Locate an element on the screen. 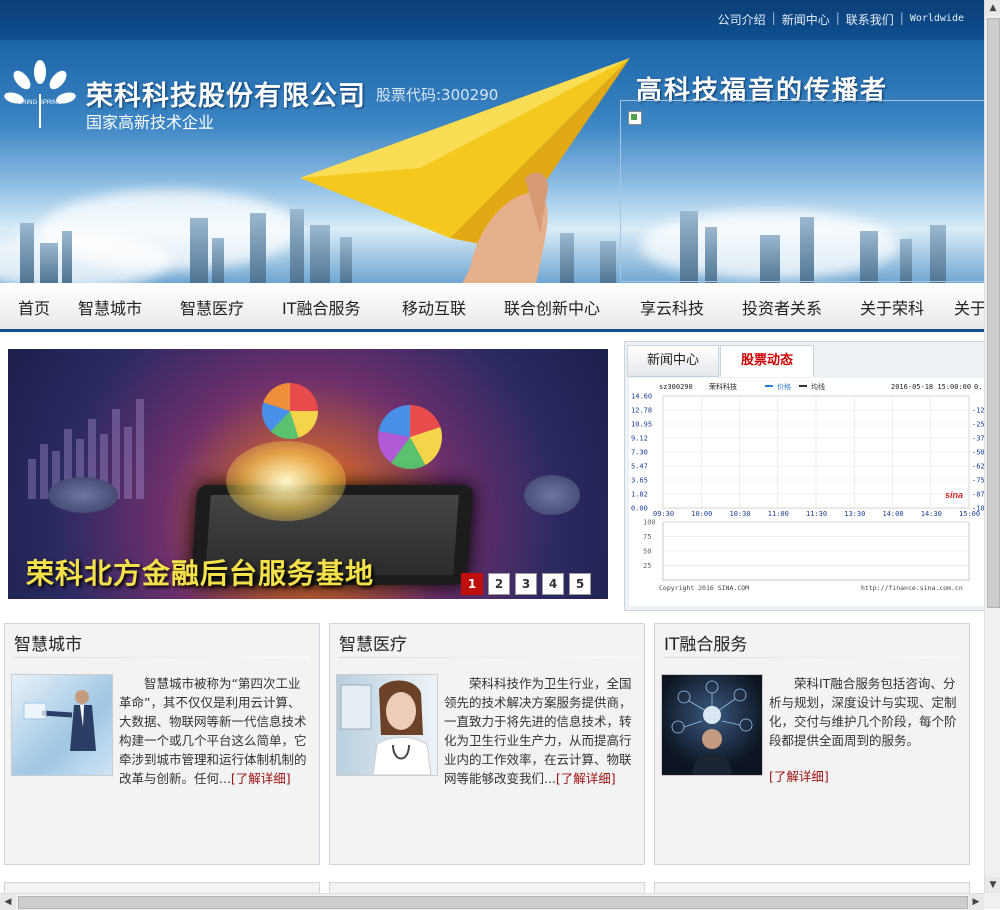  stock-name: 荣科科技 is located at coordinates (723, 386).